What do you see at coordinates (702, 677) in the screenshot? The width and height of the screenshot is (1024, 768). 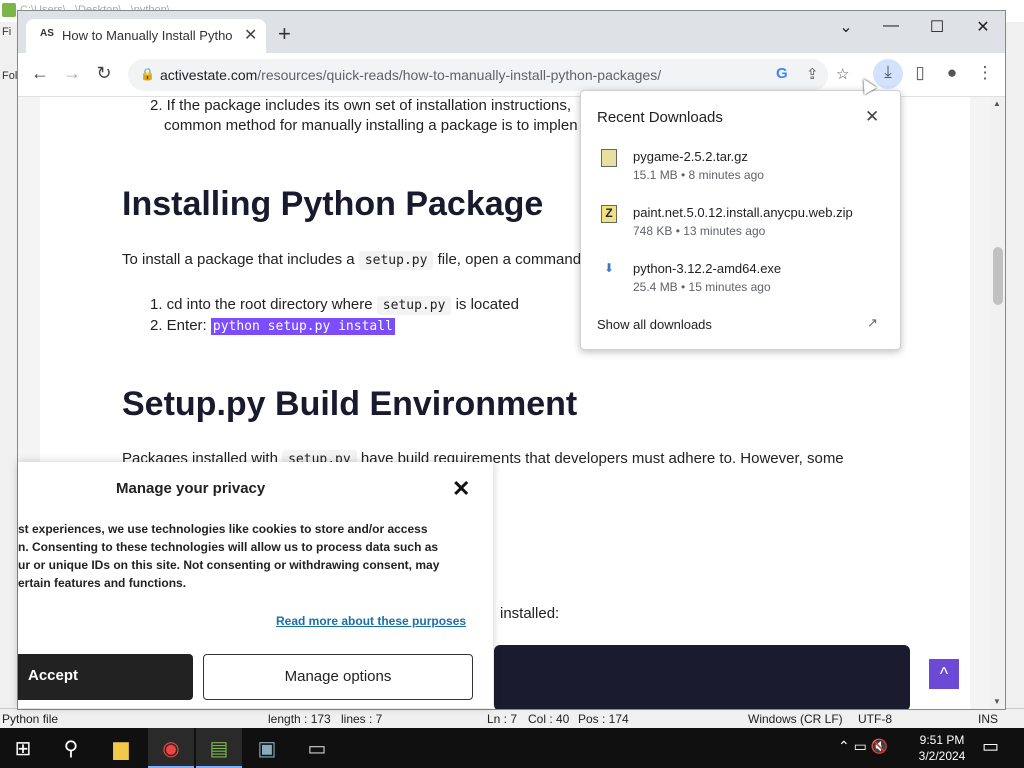 I see `code-block` at bounding box center [702, 677].